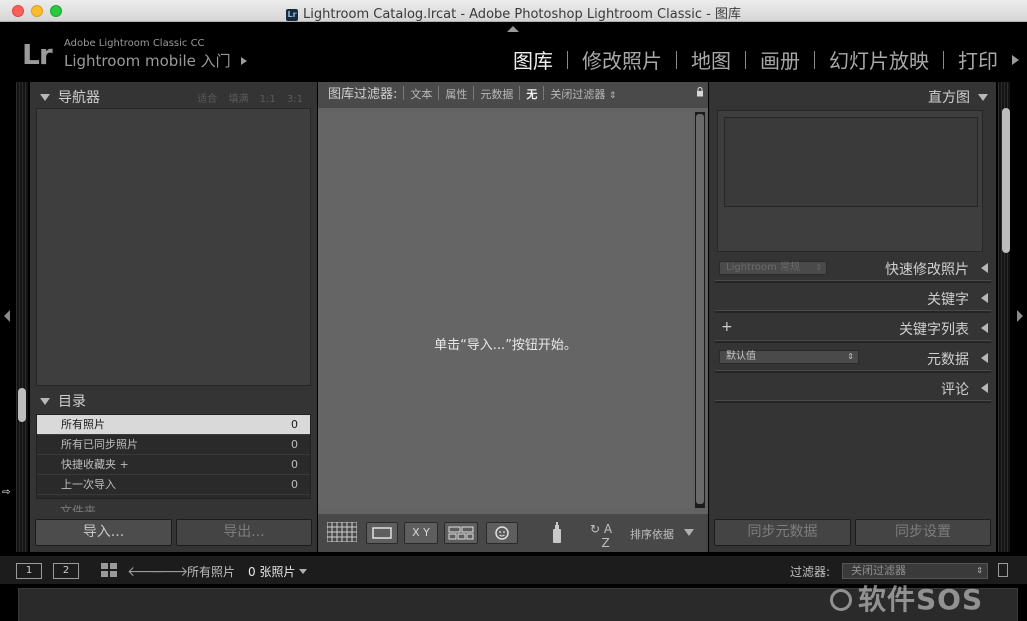  I want to click on loupe-view-icon, so click(382, 533).